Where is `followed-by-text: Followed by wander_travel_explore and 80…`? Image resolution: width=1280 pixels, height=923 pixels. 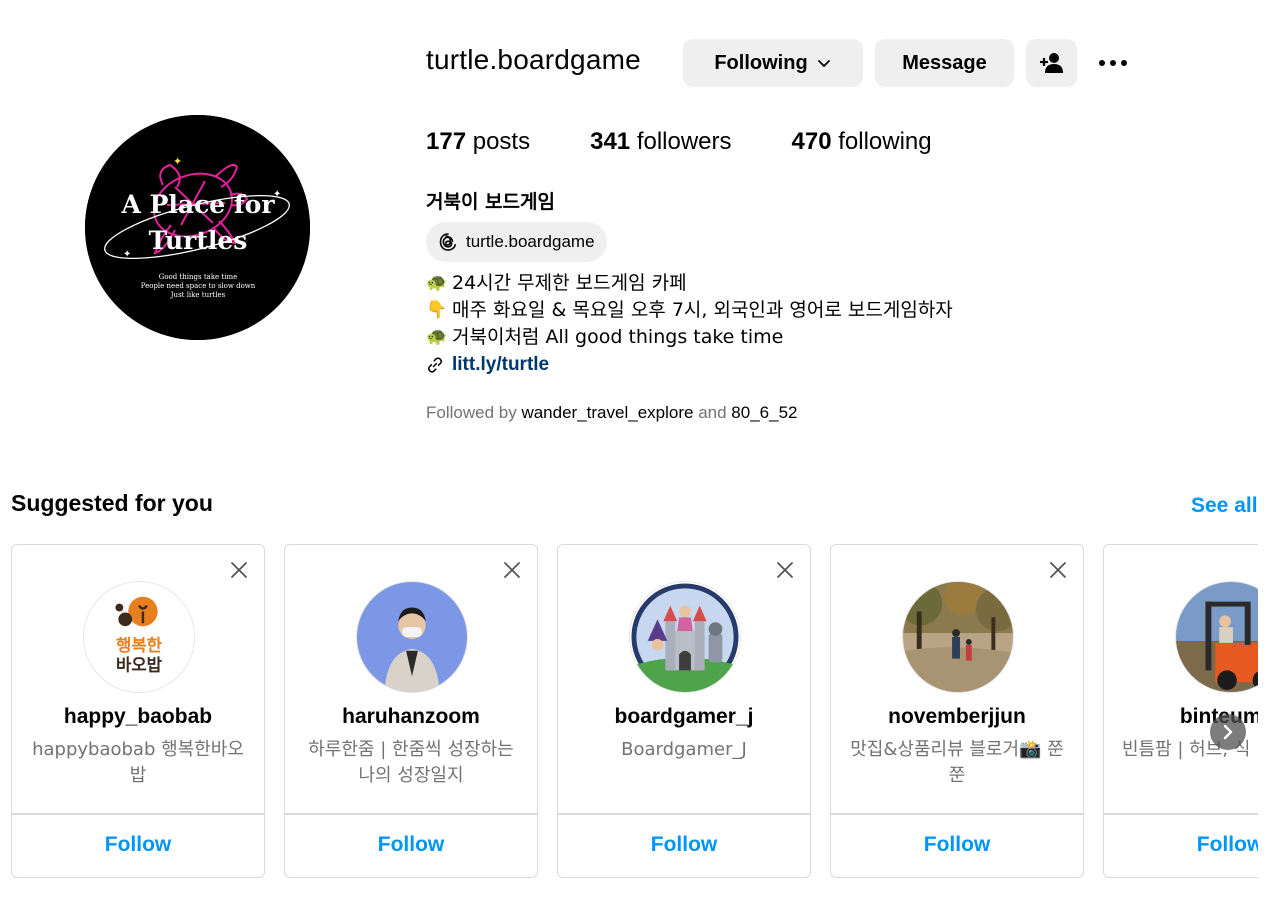
followed-by-text: Followed by wander_travel_explore and 80… is located at coordinates (611, 413).